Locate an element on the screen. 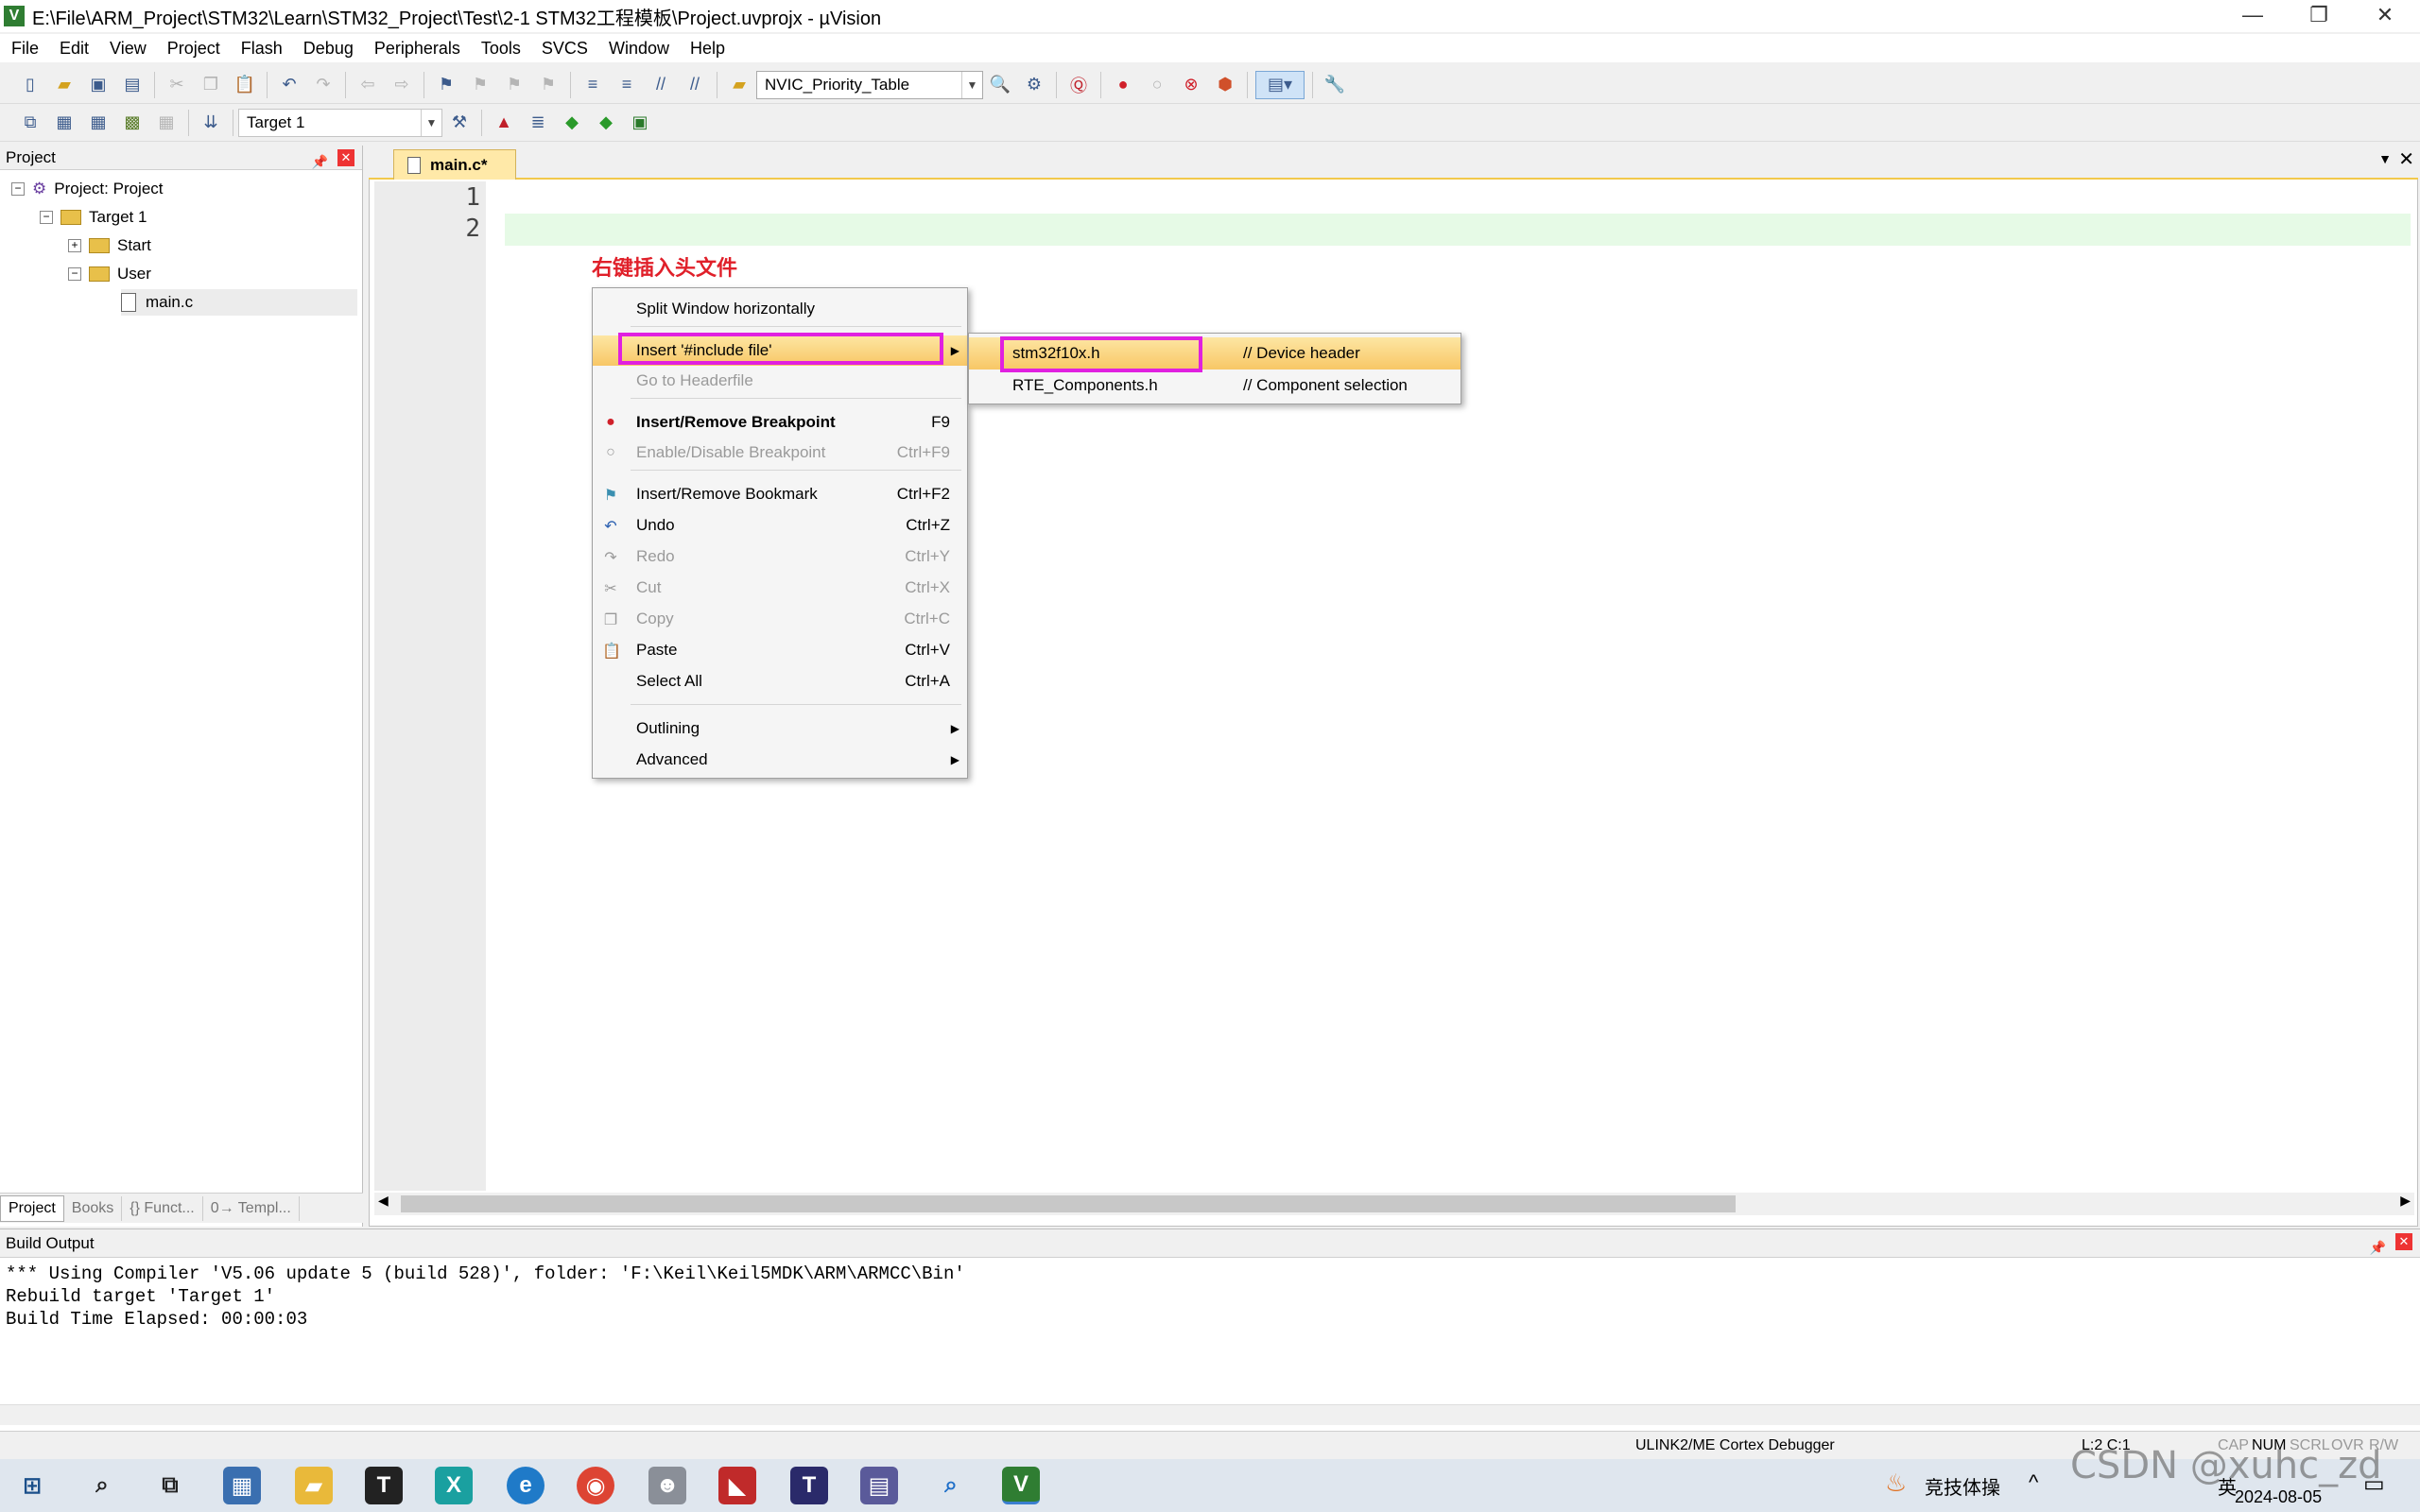  disable-all-breakpoints-icon: ⊗ is located at coordinates (1191, 85).